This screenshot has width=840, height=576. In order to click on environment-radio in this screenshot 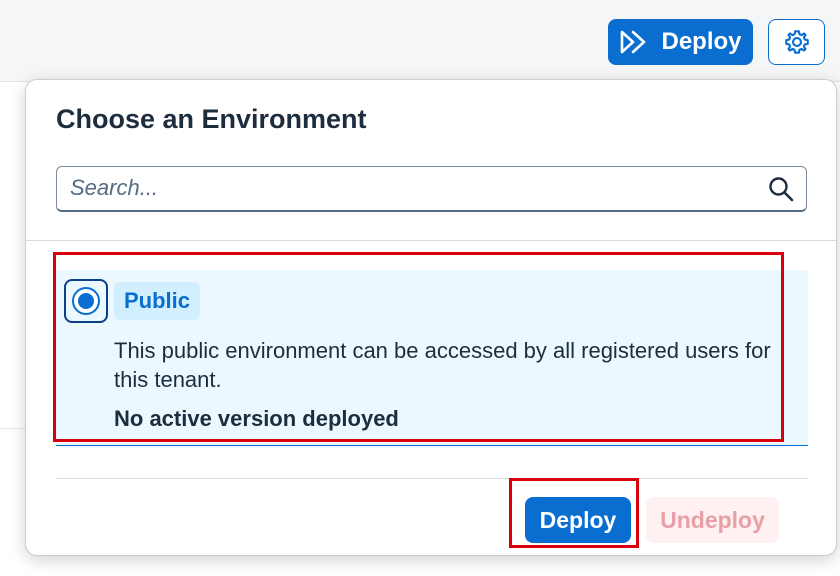, I will do `click(86, 301)`.